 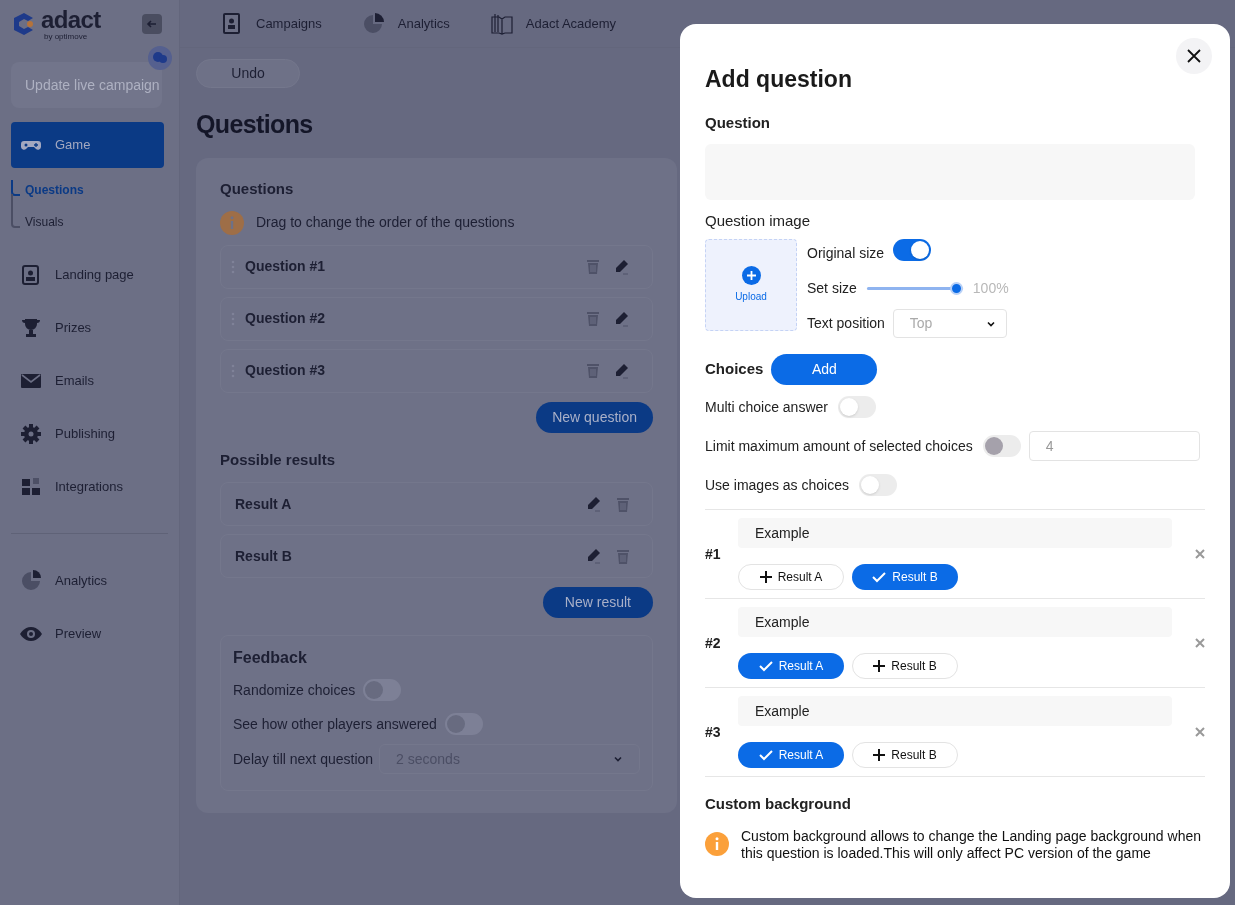 I want to click on top-nav-link: Adact Academy, so click(x=553, y=23).